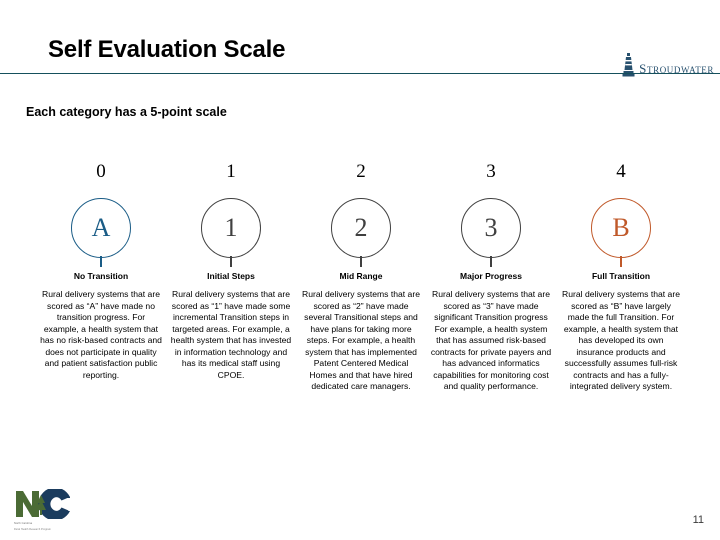  I want to click on scale-label: Major Progress, so click(491, 276).